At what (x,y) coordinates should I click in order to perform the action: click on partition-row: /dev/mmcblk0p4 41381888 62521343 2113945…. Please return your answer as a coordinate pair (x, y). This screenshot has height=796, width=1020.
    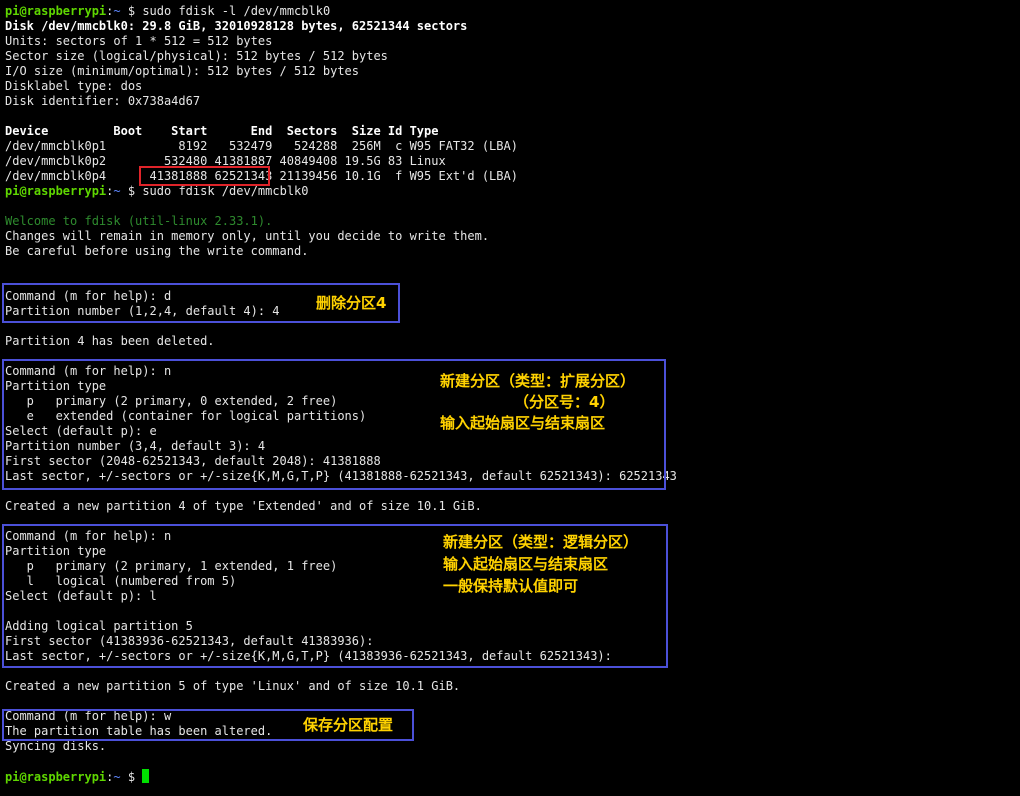
    Looking at the image, I should click on (261, 176).